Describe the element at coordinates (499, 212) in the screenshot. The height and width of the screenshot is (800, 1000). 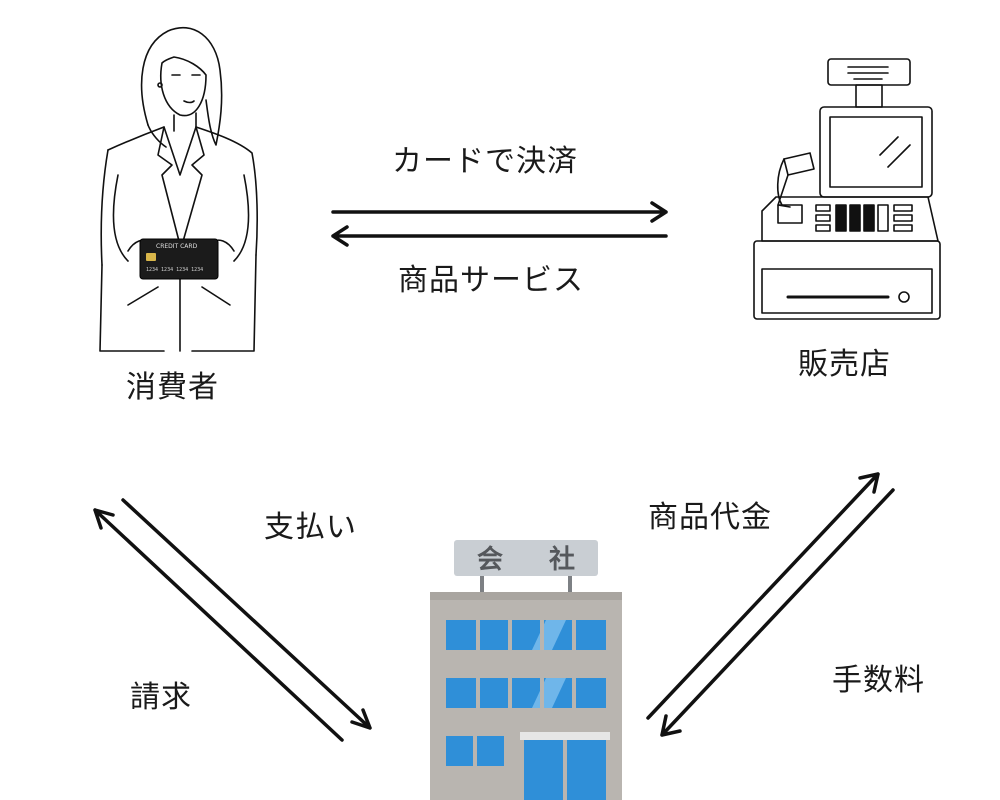
I see `arrow-consumer-to-merchant` at that location.